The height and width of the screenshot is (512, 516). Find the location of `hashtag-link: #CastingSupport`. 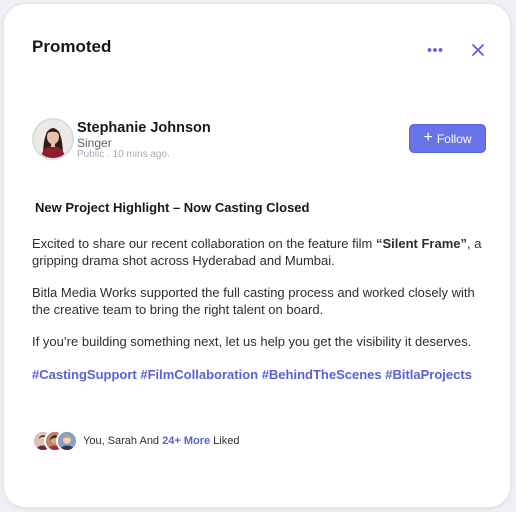

hashtag-link: #CastingSupport is located at coordinates (86, 374).